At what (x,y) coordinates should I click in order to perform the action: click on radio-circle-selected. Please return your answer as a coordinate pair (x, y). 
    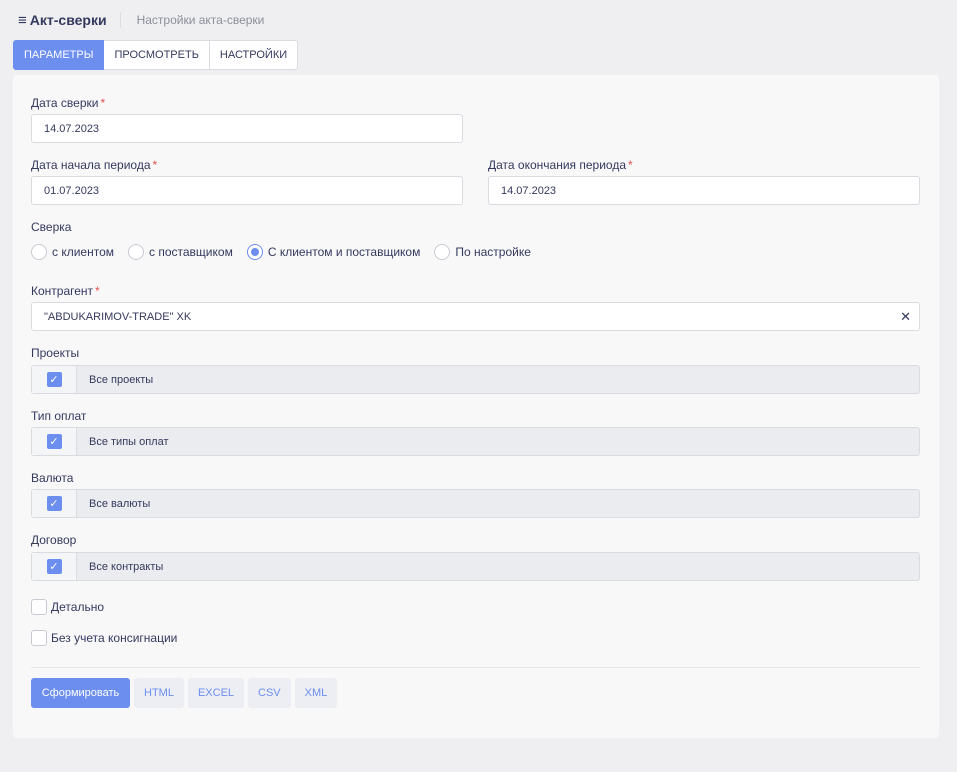
    Looking at the image, I should click on (254, 252).